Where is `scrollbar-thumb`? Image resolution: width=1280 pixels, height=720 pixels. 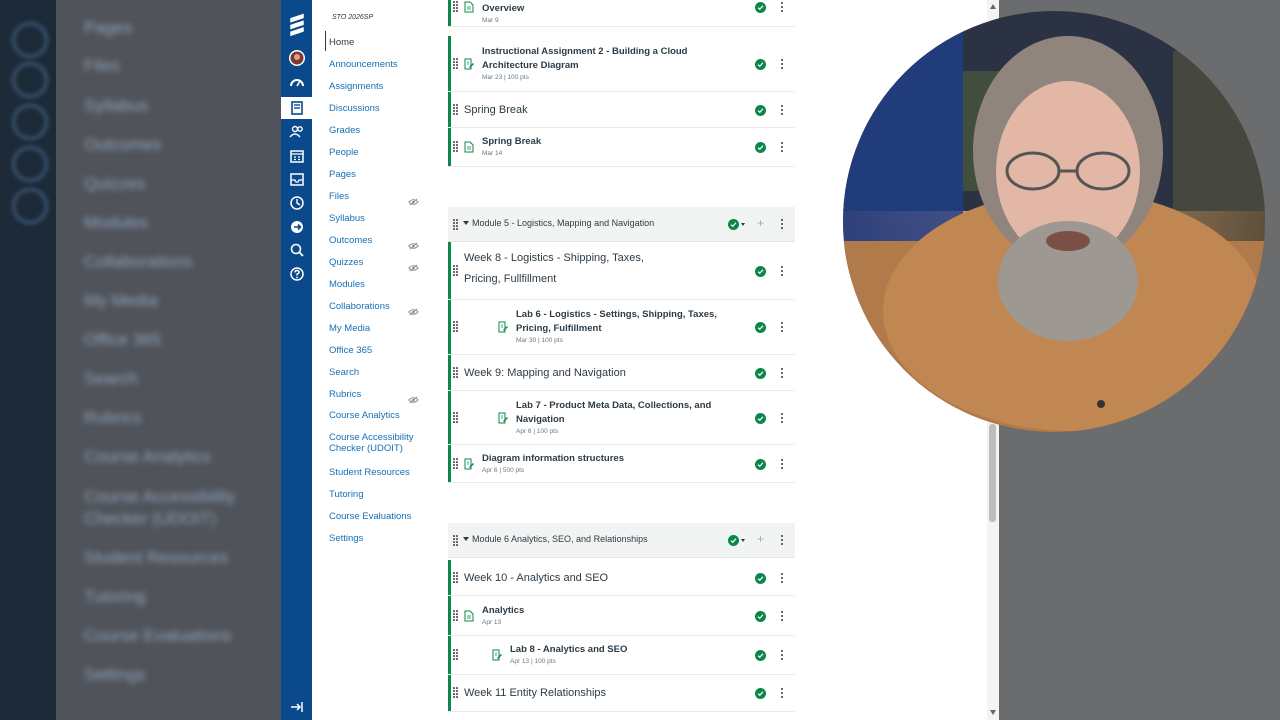 scrollbar-thumb is located at coordinates (992, 473).